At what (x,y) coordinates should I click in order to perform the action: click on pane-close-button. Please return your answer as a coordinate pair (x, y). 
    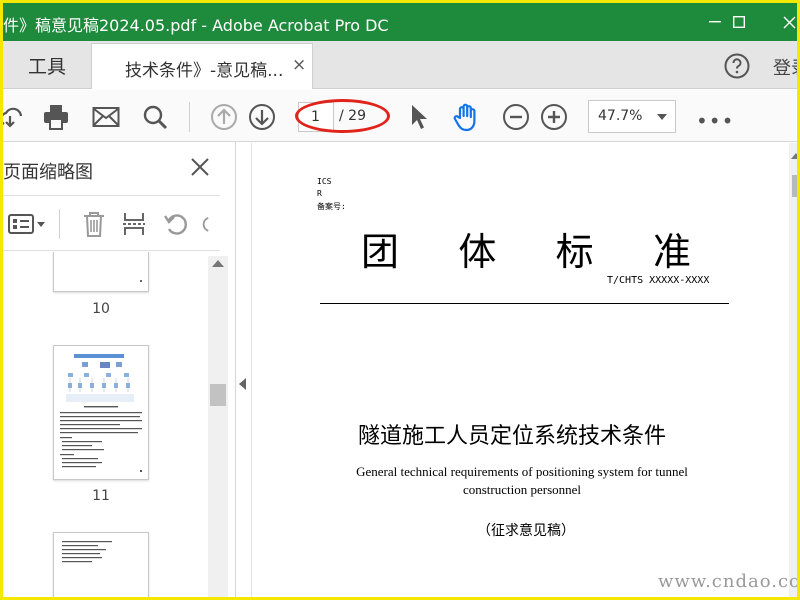
    Looking at the image, I should click on (201, 168).